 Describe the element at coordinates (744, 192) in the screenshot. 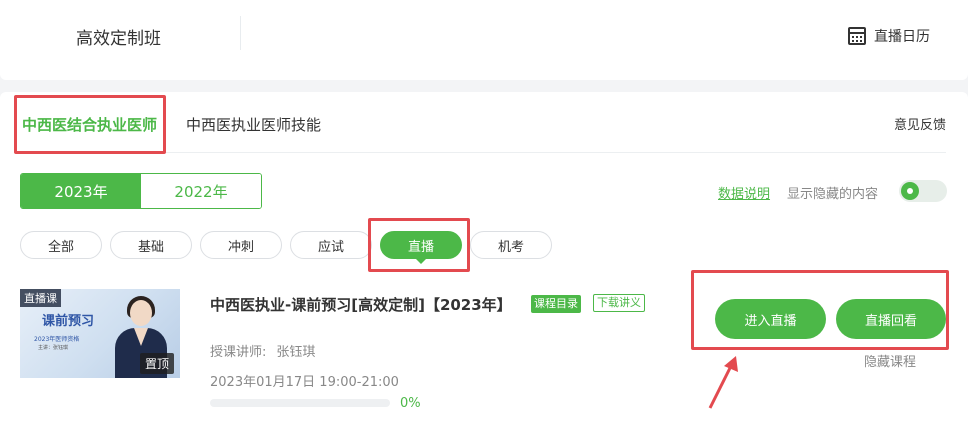

I see `data-explain-link: 数据说明` at that location.